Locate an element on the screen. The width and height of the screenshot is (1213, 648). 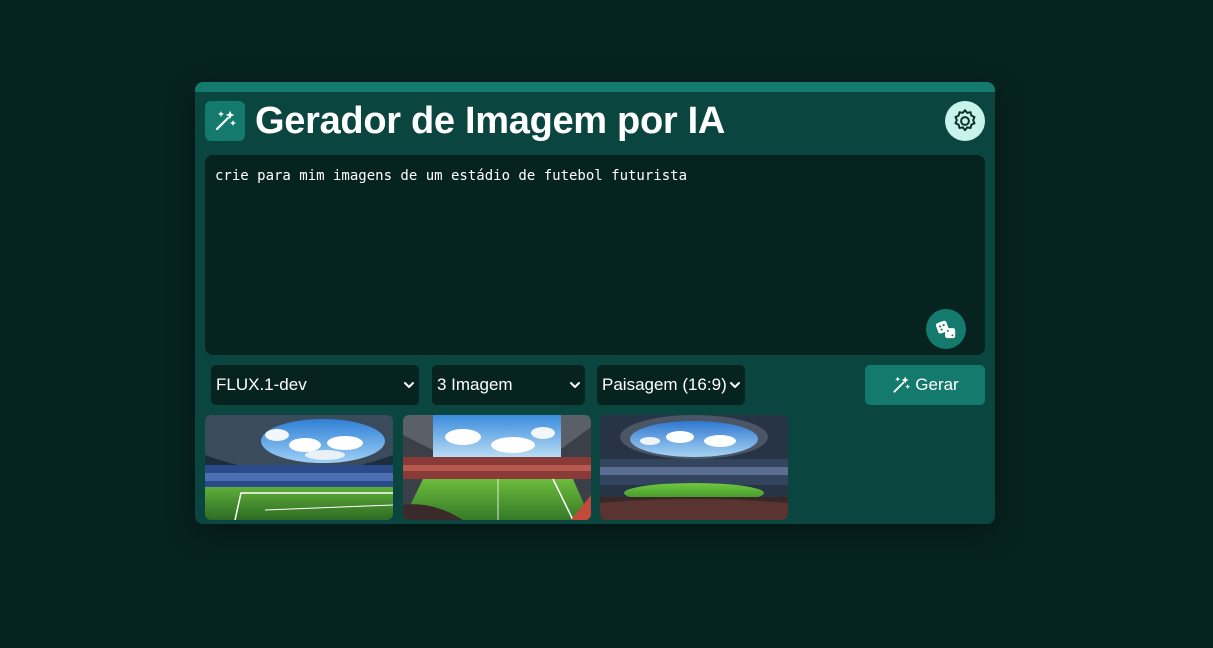
aspect-ratio-select: Paisagem (16:9) is located at coordinates (671, 385).